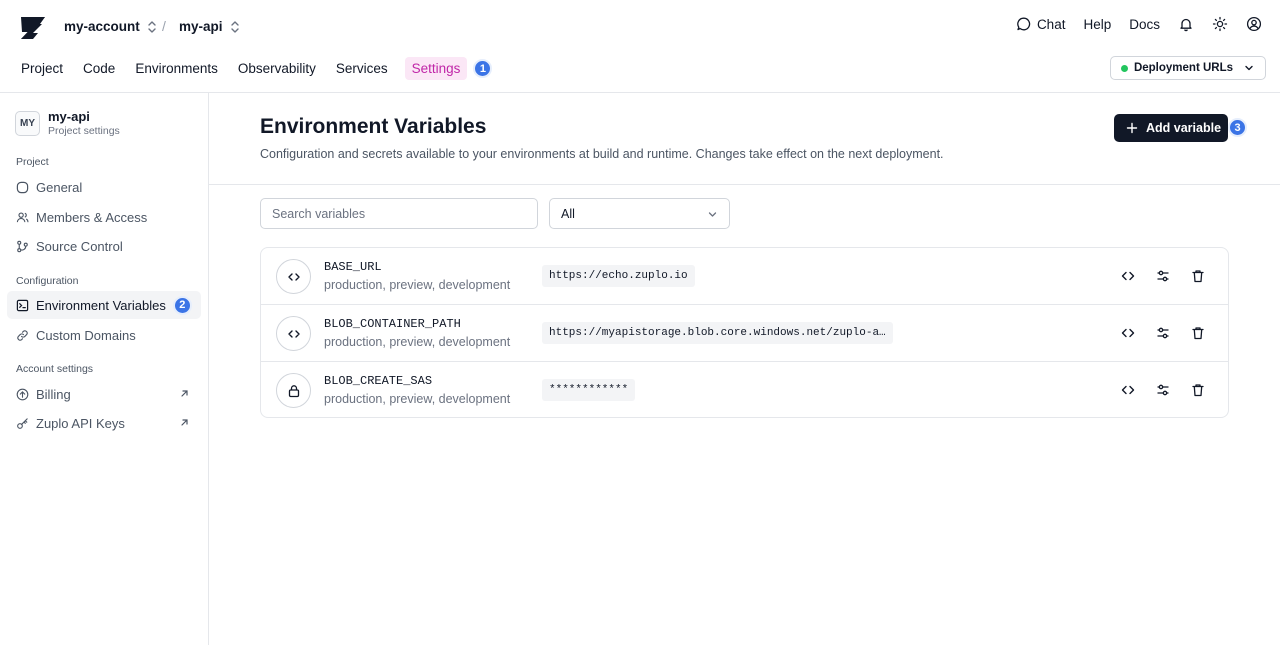 The width and height of the screenshot is (1280, 645). What do you see at coordinates (1144, 24) in the screenshot?
I see `docs-link: Docs` at bounding box center [1144, 24].